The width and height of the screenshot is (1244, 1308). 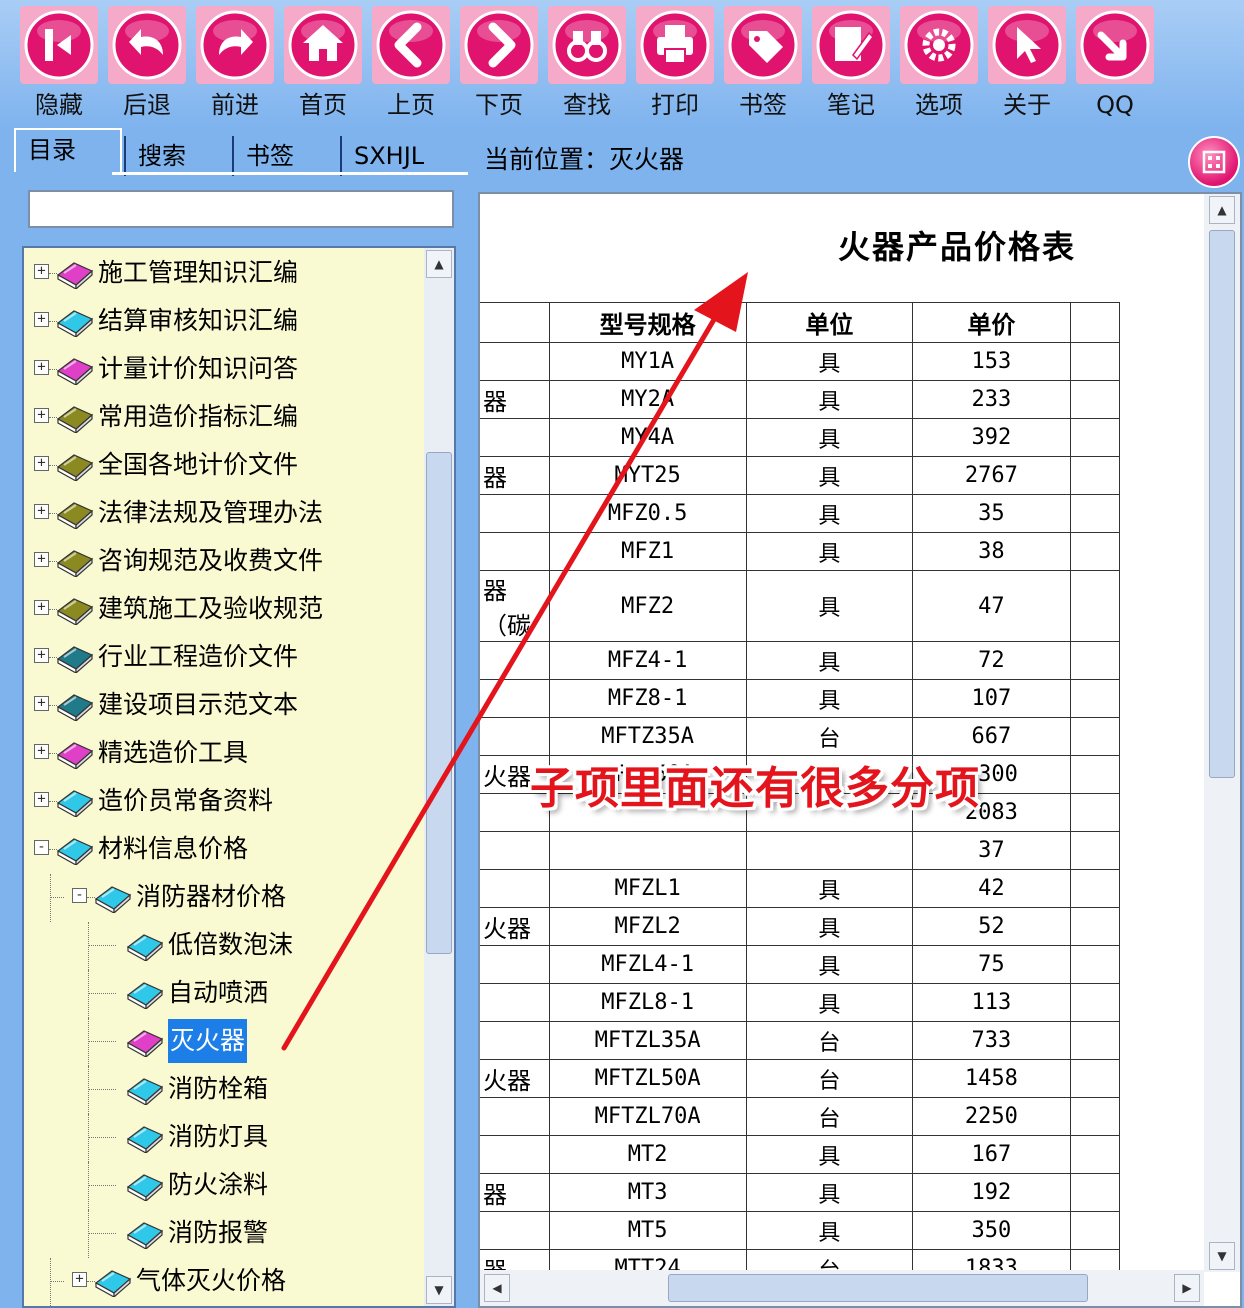 I want to click on category-cell, so click(x=515, y=437).